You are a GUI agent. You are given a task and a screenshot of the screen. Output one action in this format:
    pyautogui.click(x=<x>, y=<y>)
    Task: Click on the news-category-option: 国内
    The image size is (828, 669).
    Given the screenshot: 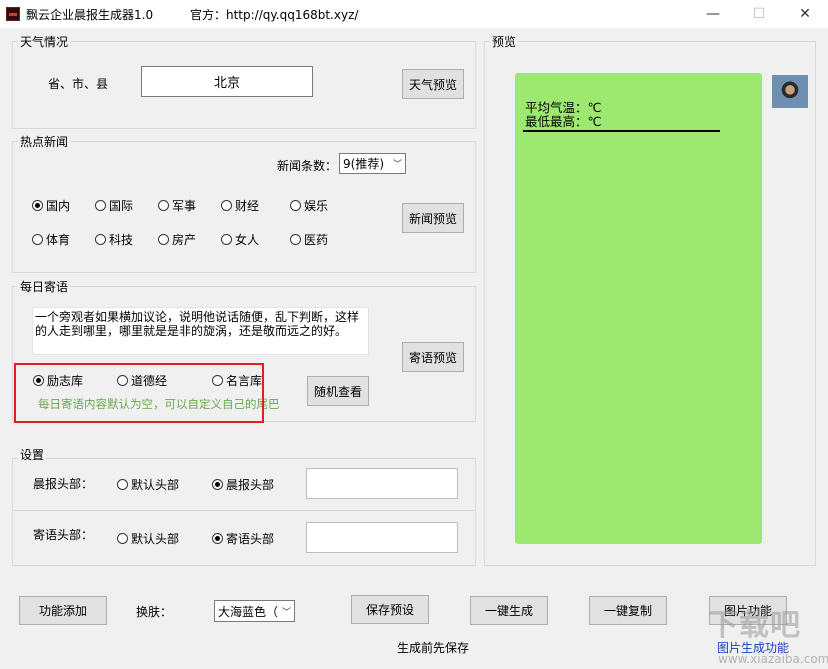 What is the action you would take?
    pyautogui.click(x=51, y=205)
    